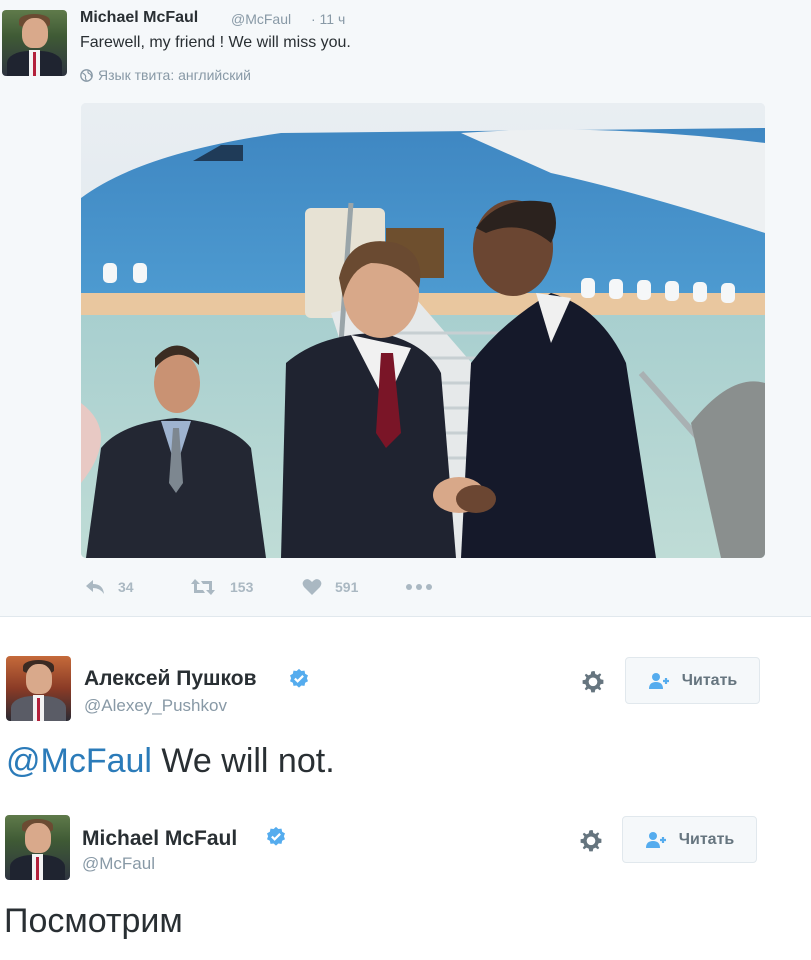 This screenshot has height=960, width=811. I want to click on tweet-timestamp: · 11 ч, so click(328, 19).